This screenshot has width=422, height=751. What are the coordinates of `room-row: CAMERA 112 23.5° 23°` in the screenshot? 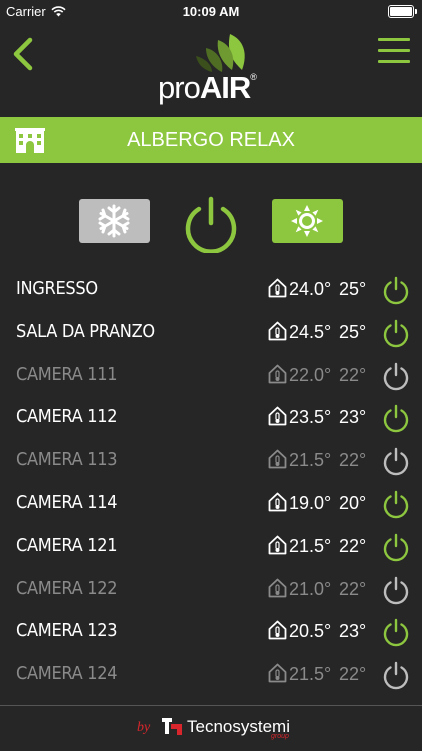 It's located at (211, 417).